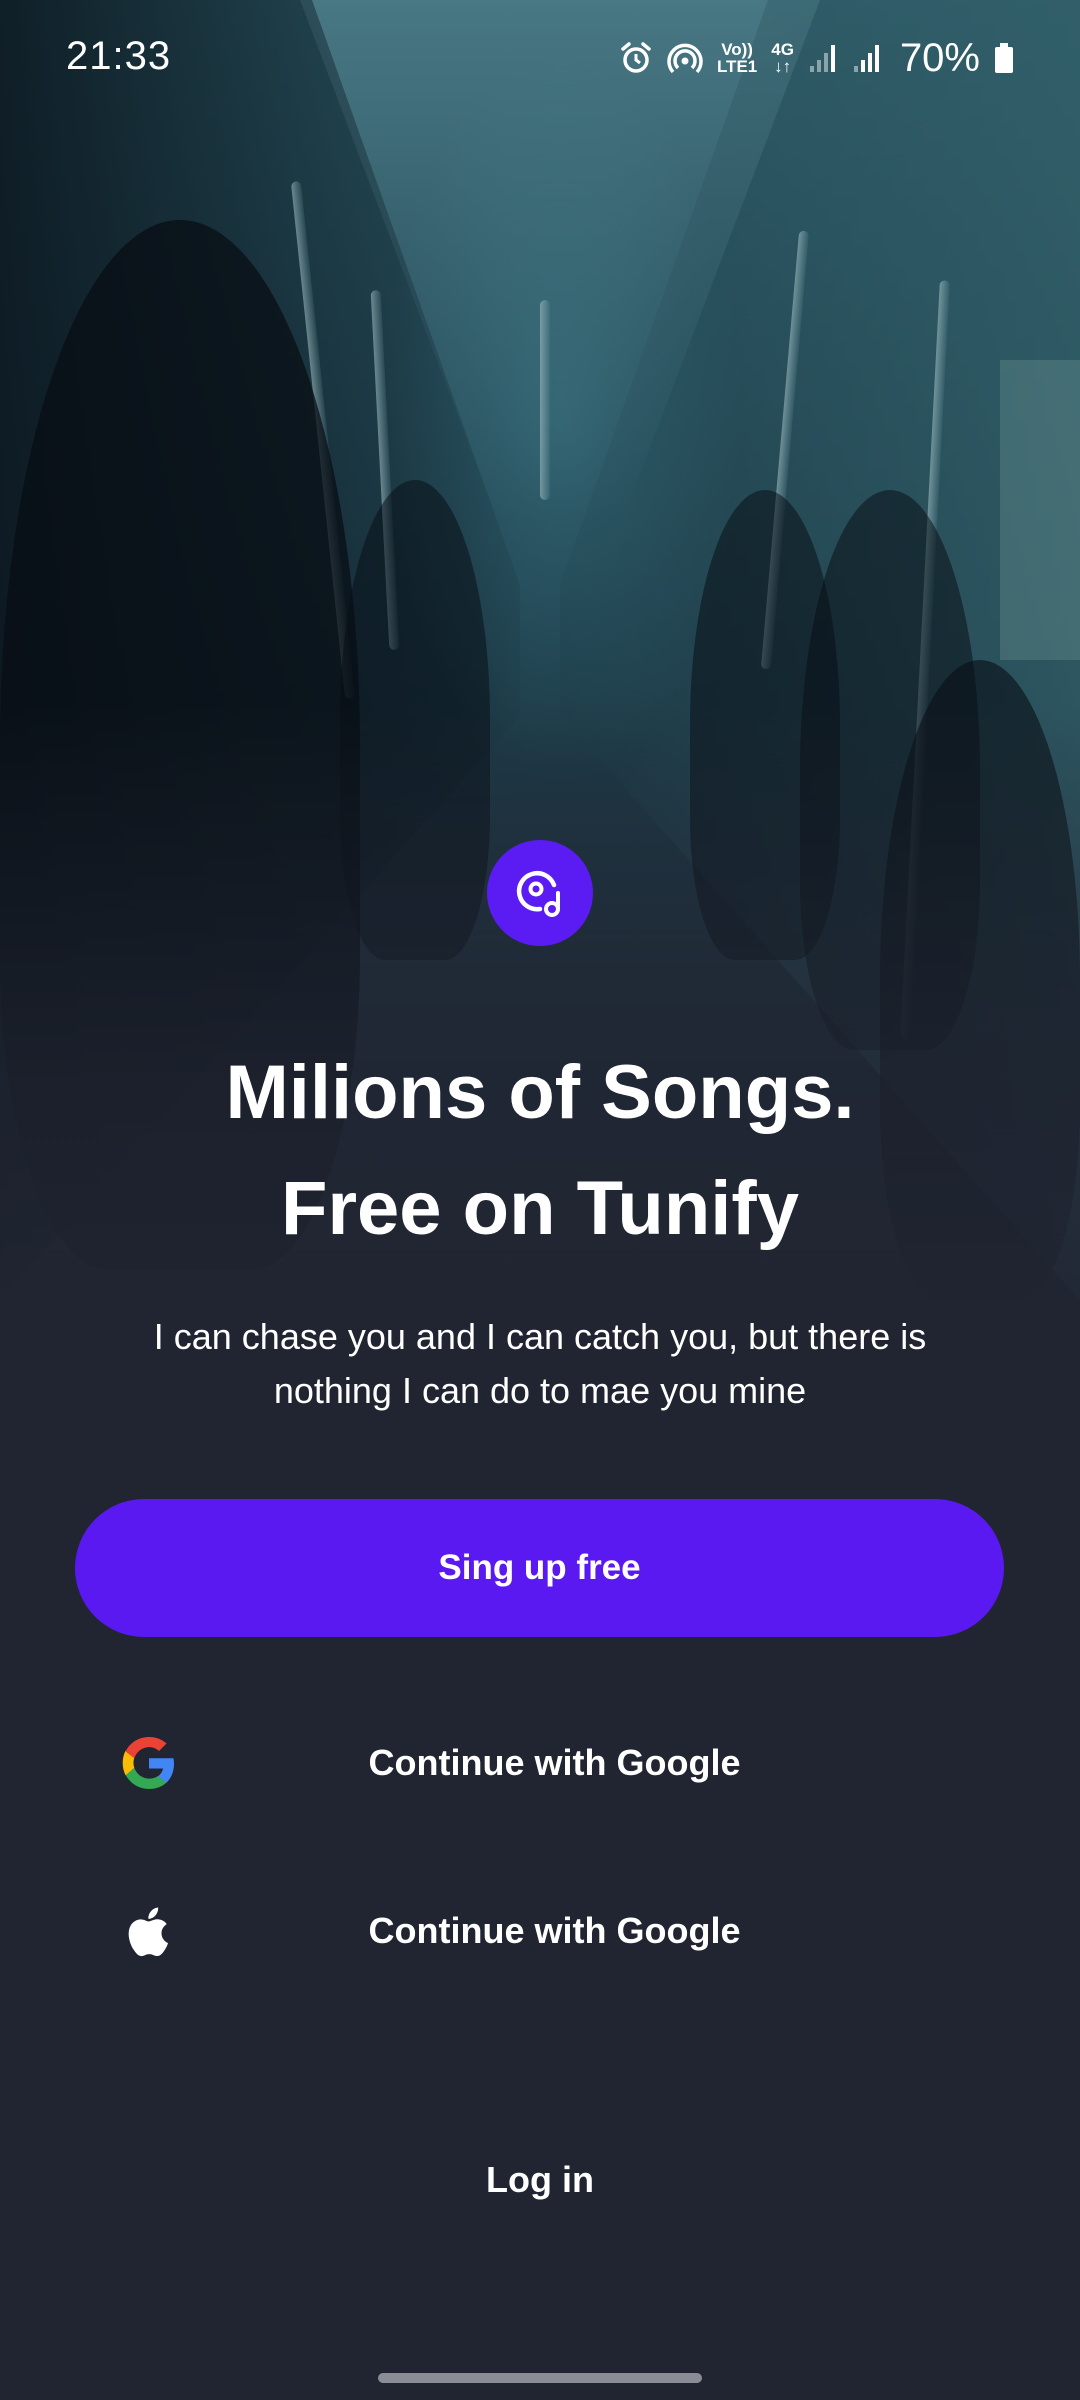 This screenshot has height=2400, width=1080. I want to click on continue-with-google-button: Continue with Google, so click(539, 1763).